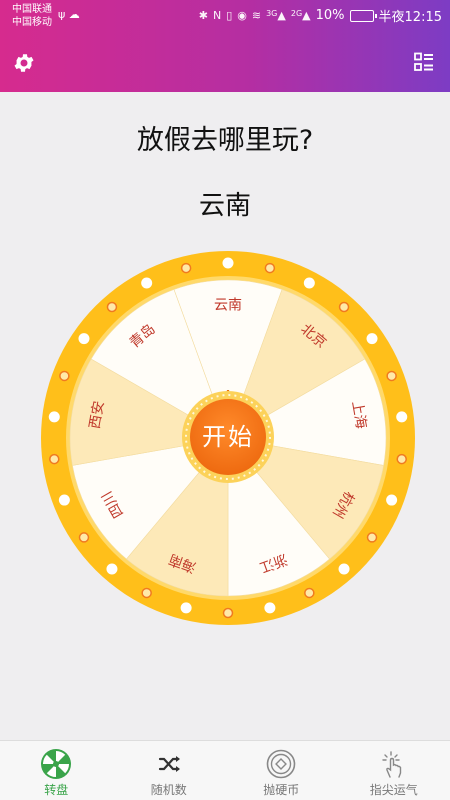 Image resolution: width=450 pixels, height=800 pixels. What do you see at coordinates (32, 22) in the screenshot?
I see `carrier-2: 中国移动` at bounding box center [32, 22].